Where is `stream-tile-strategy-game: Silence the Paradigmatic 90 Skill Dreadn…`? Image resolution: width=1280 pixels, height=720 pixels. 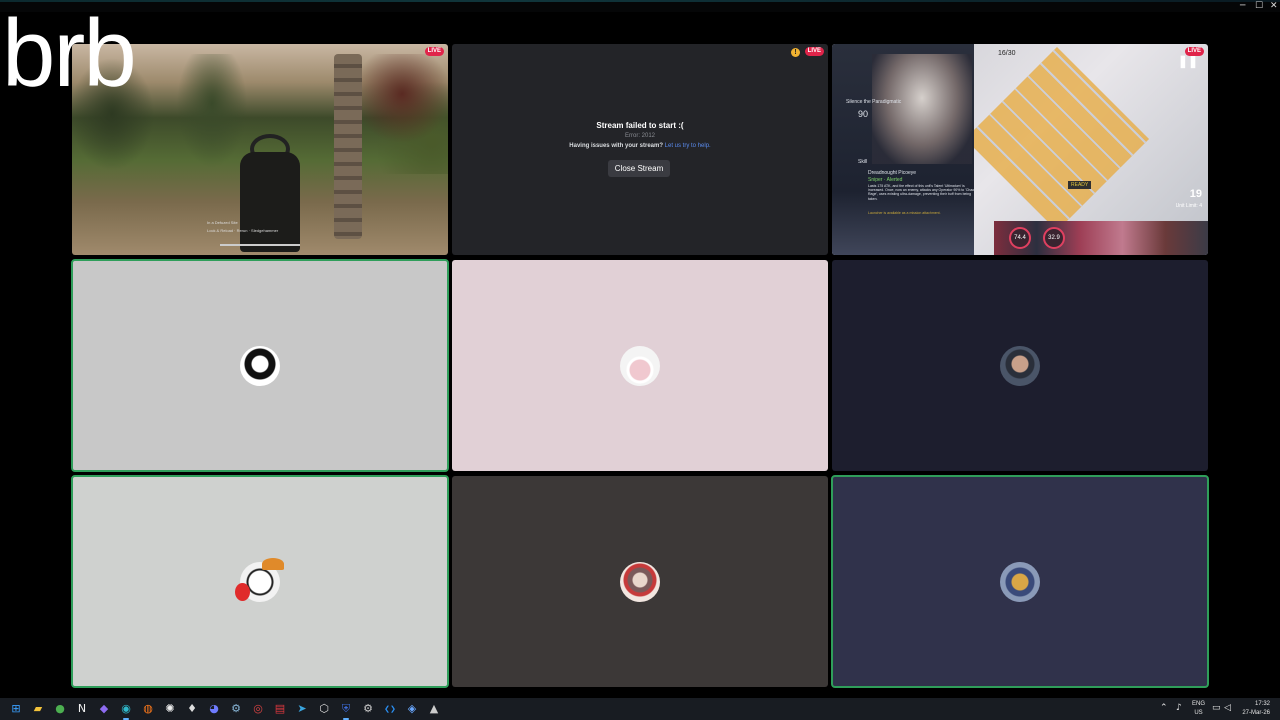 stream-tile-strategy-game: Silence the Paradigmatic 90 Skill Dreadn… is located at coordinates (1020, 149).